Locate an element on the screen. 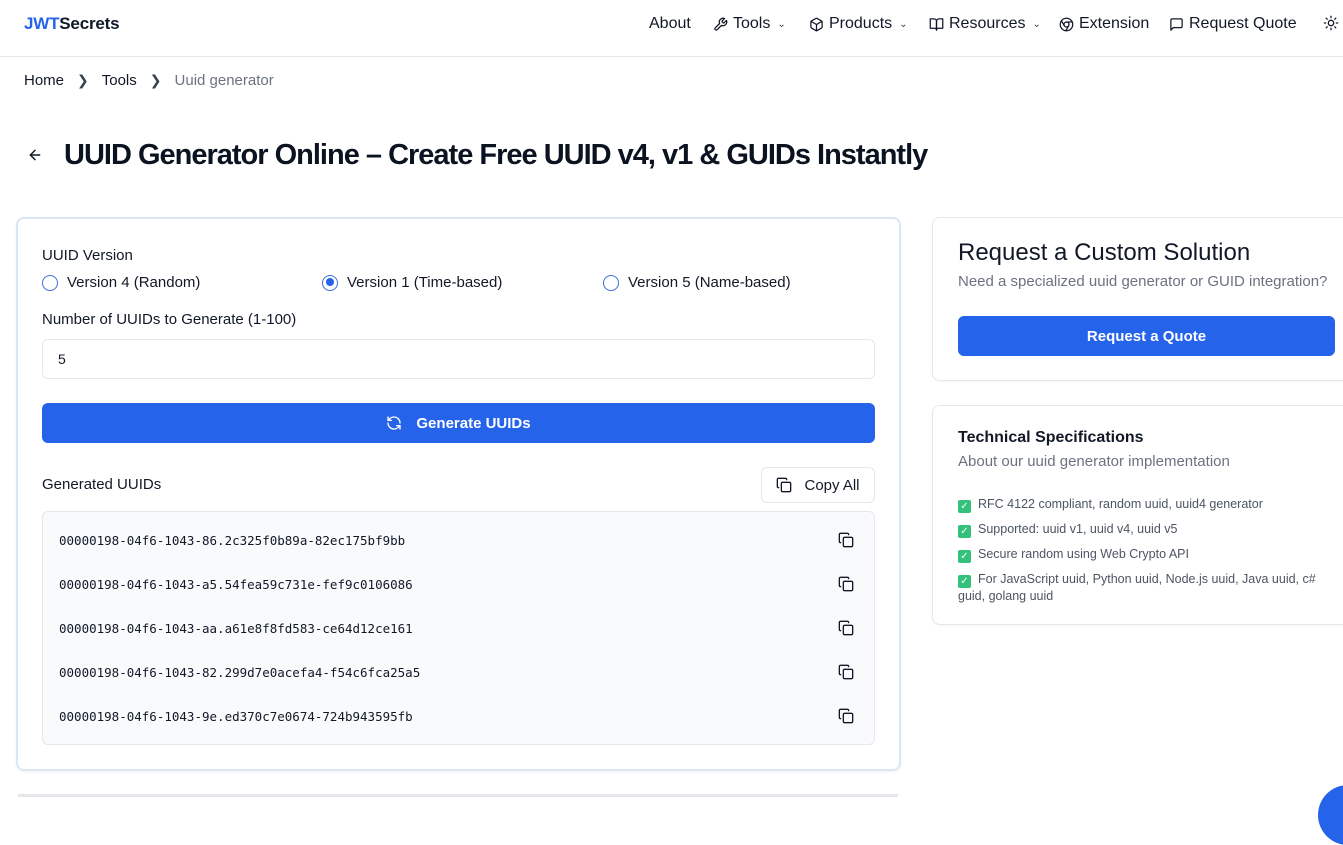  chrome-icon is located at coordinates (1066, 24).